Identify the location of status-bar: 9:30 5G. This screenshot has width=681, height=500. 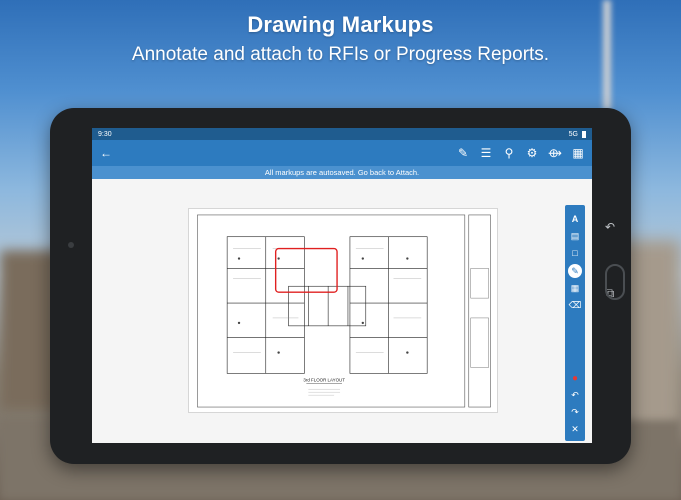
(342, 134).